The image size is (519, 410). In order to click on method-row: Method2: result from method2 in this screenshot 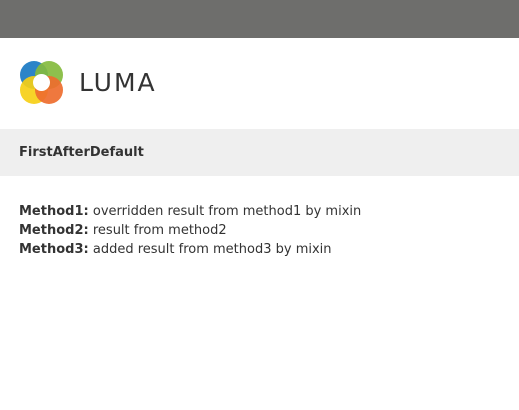, I will do `click(259, 230)`.